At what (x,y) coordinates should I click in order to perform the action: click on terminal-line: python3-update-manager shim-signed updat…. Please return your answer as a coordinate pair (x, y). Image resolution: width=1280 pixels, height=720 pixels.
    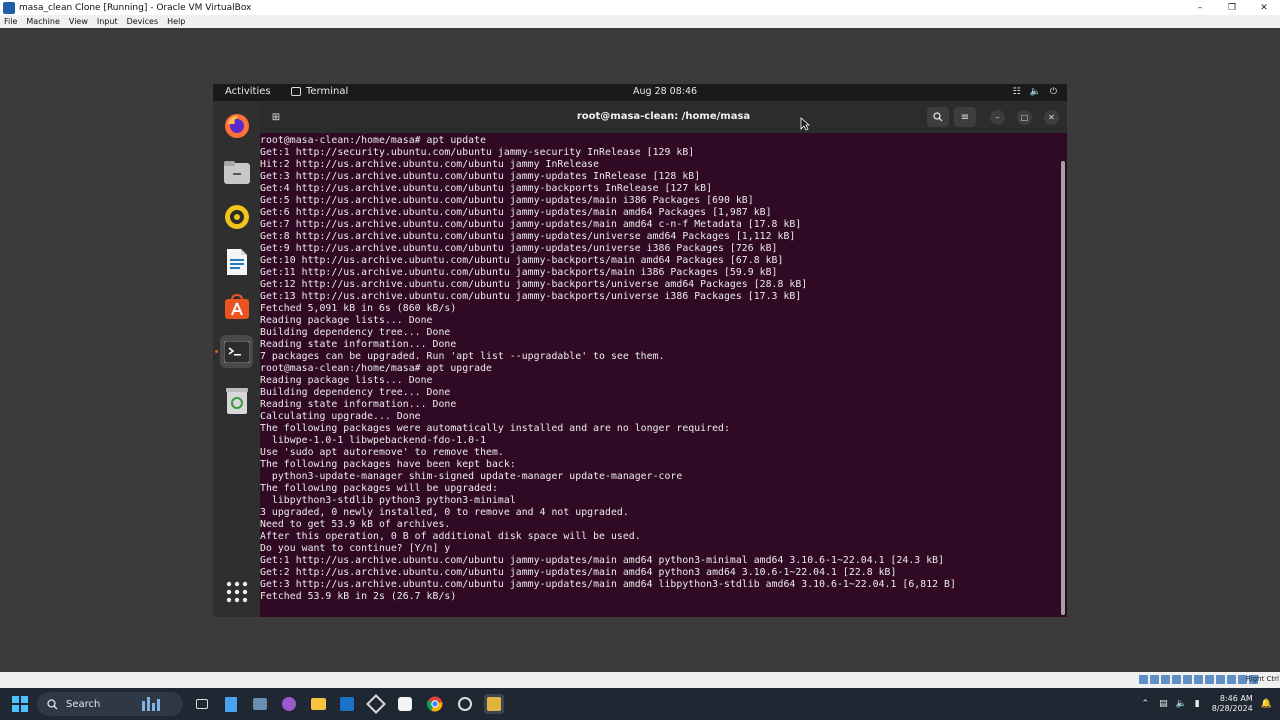
    Looking at the image, I should click on (471, 476).